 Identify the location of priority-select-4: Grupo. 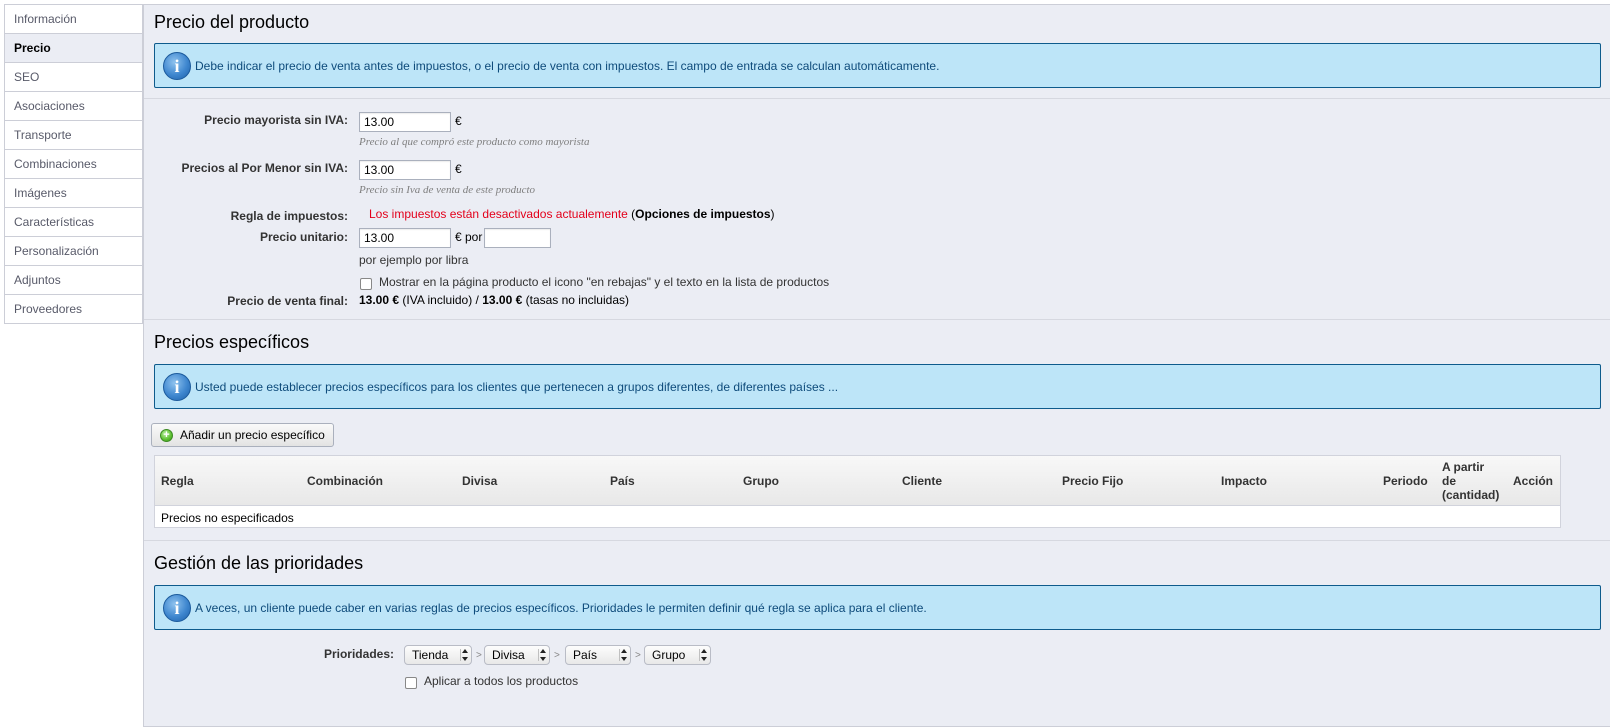
(677, 655).